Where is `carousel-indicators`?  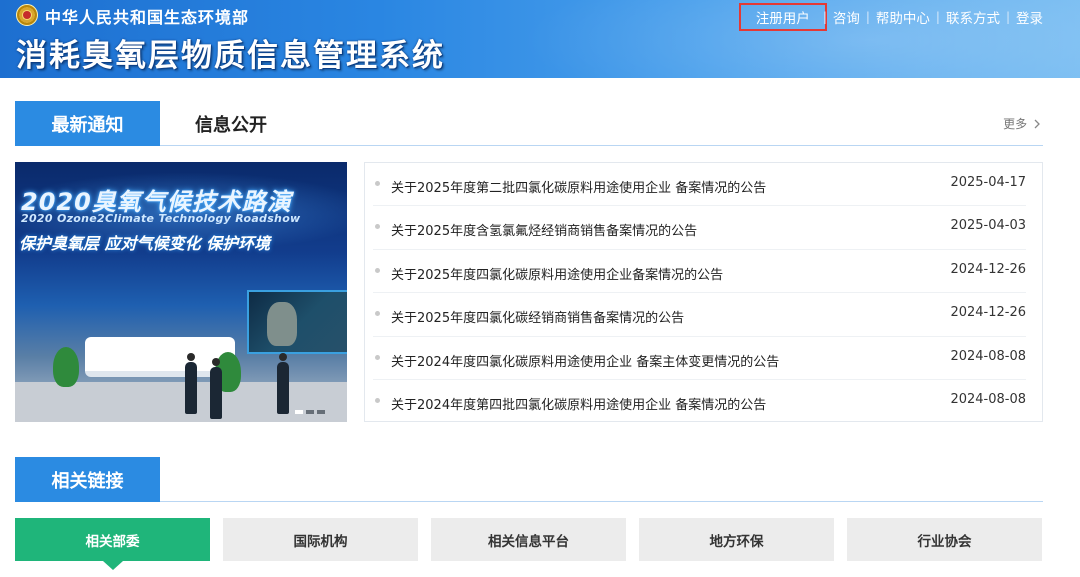 carousel-indicators is located at coordinates (310, 412).